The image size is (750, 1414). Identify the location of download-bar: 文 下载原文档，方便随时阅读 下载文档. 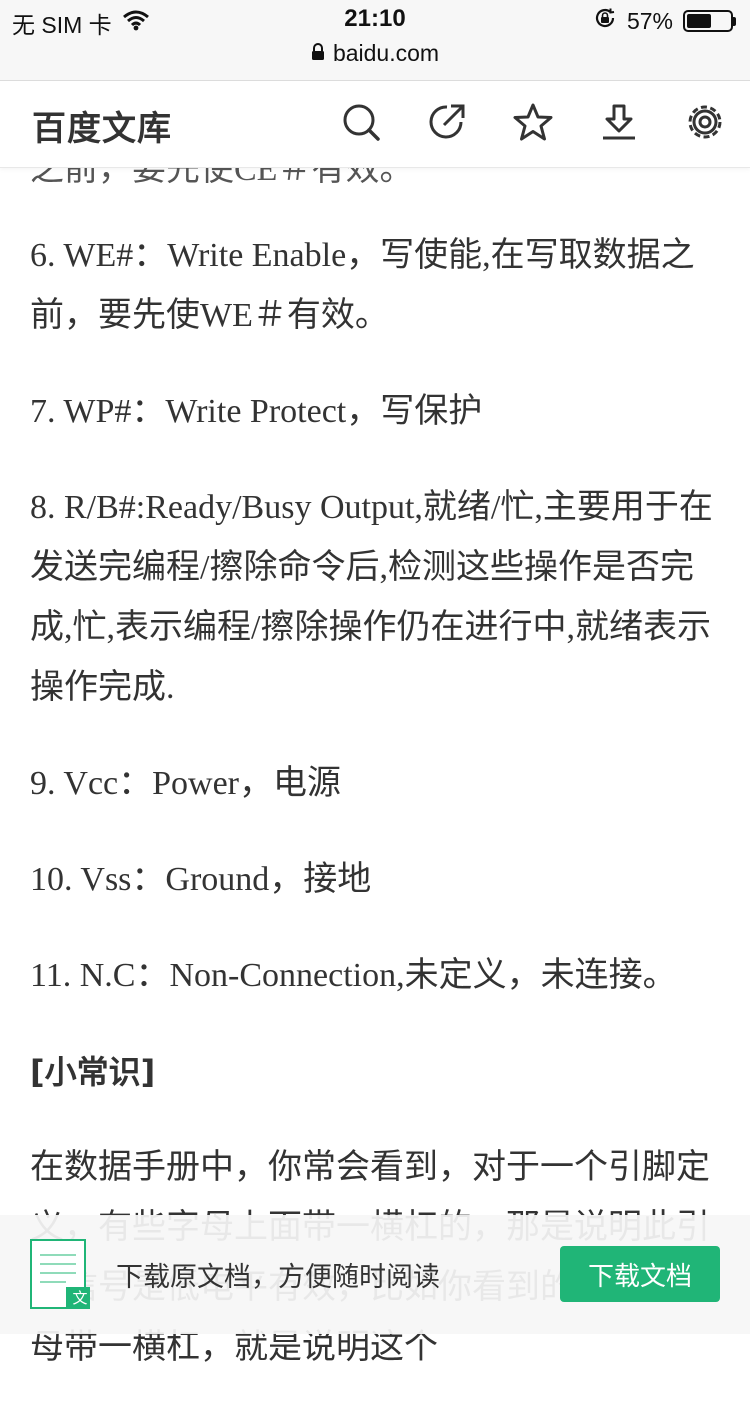
(375, 1274).